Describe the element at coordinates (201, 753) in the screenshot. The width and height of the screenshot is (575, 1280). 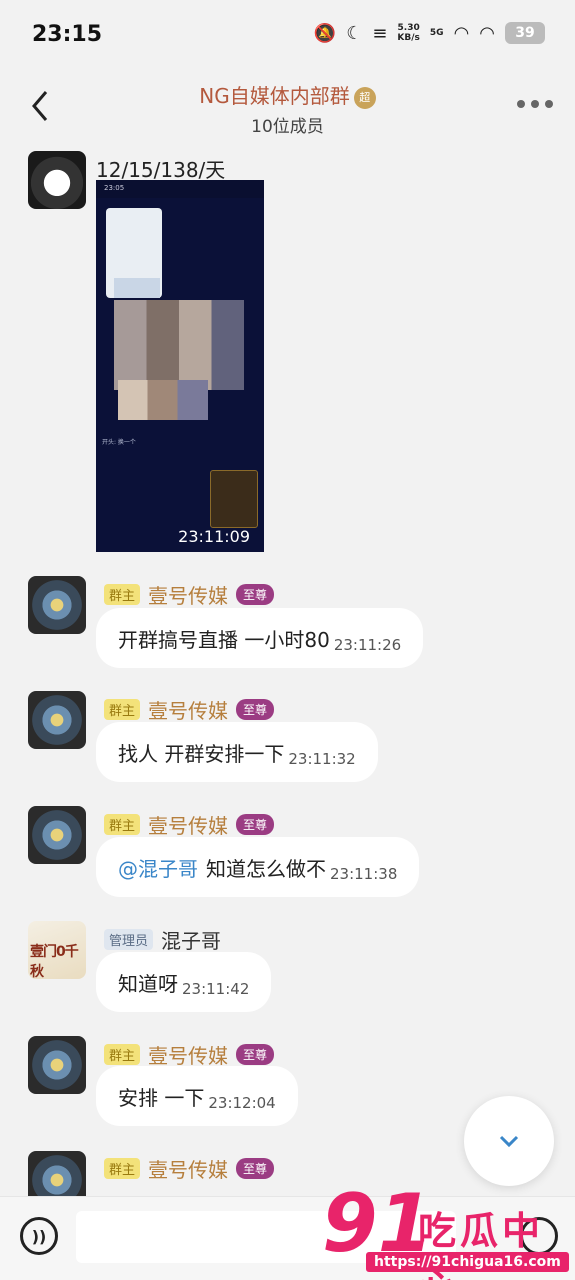
I see `message-text: 找人 开群安排一下` at that location.